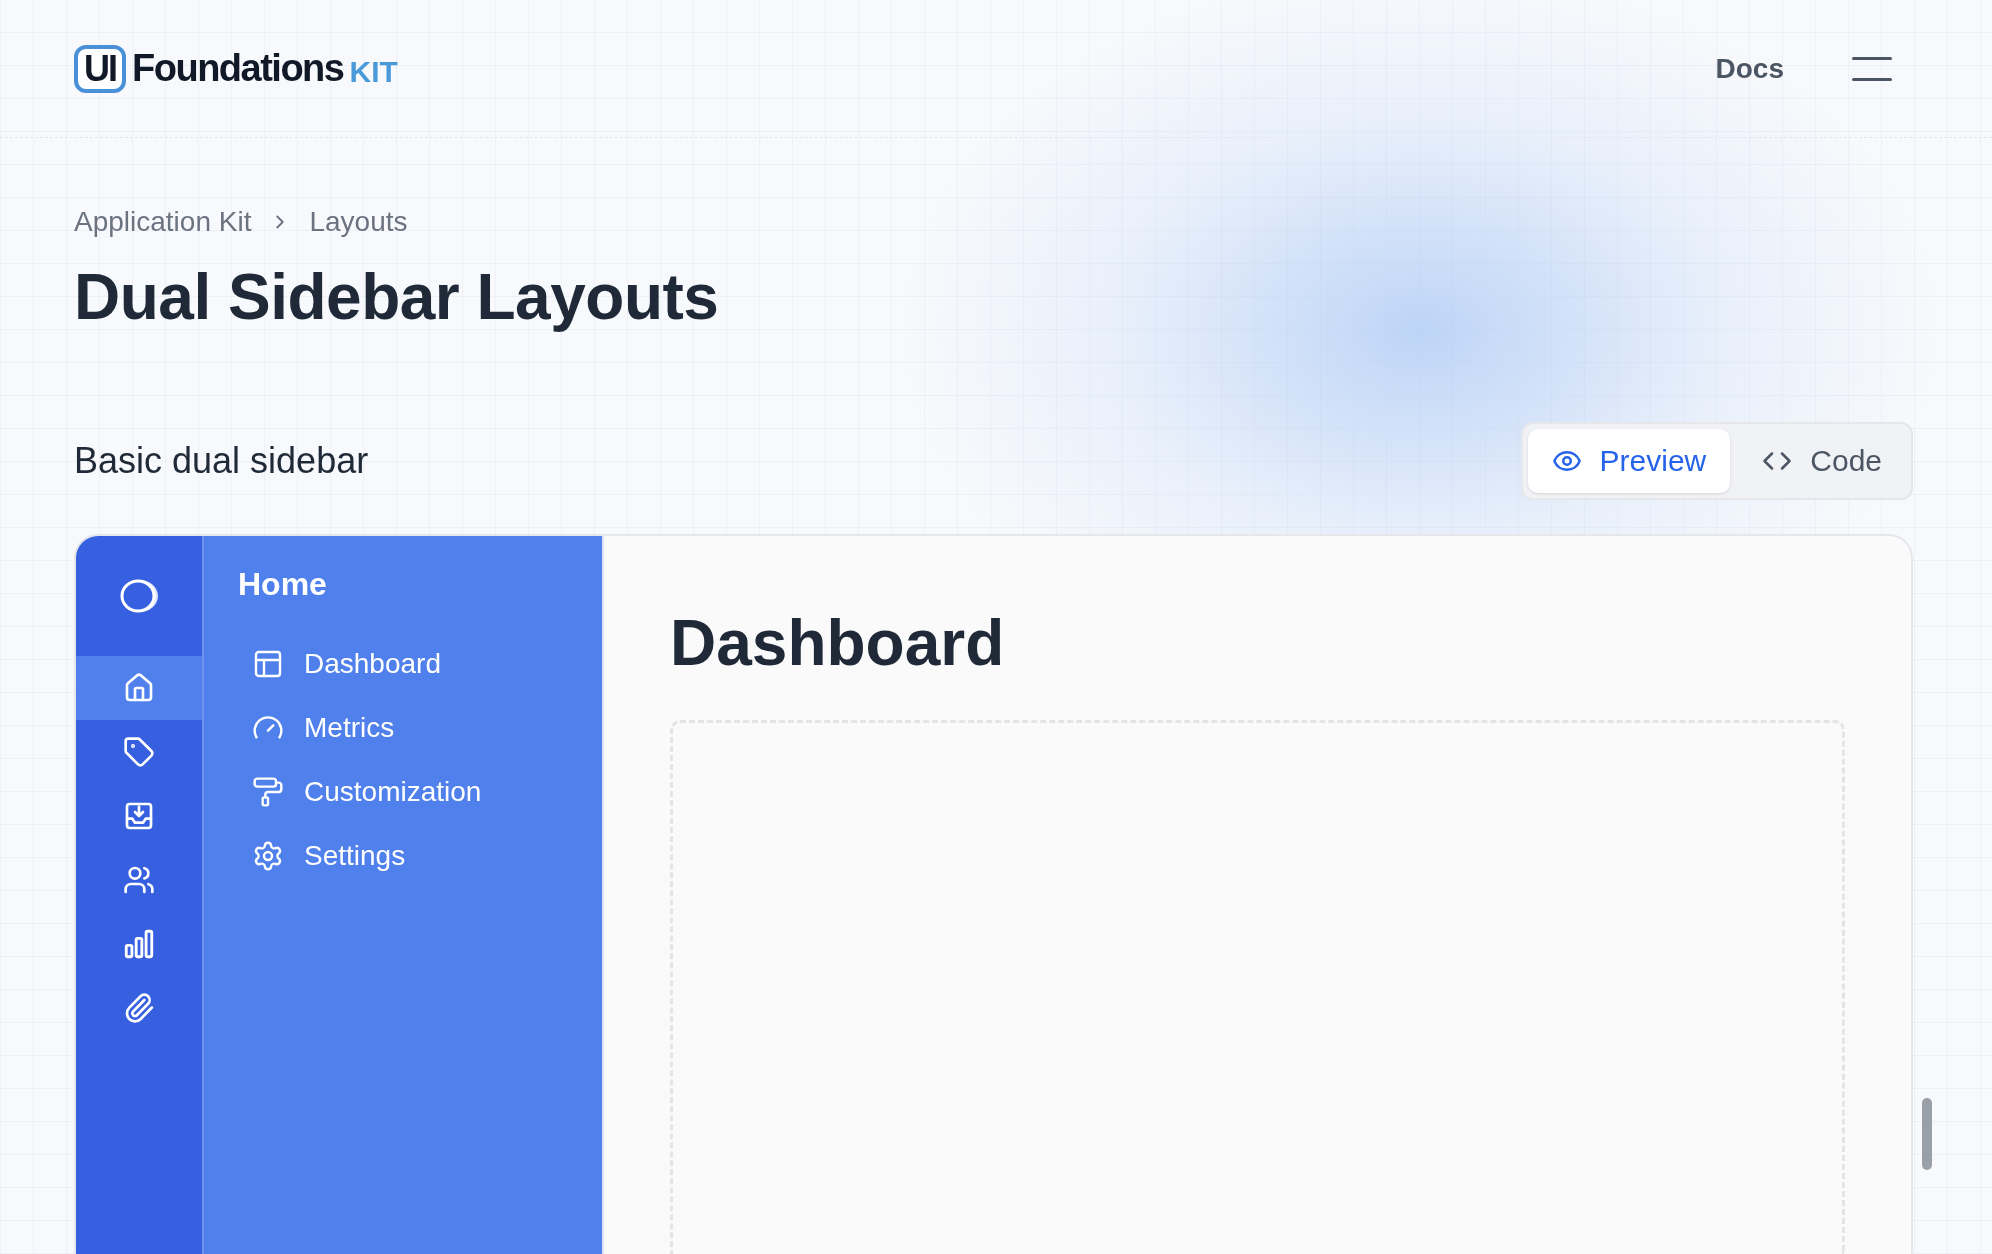 Image resolution: width=1992 pixels, height=1254 pixels. What do you see at coordinates (221, 461) in the screenshot?
I see `section-title: Basic dual sidebar` at bounding box center [221, 461].